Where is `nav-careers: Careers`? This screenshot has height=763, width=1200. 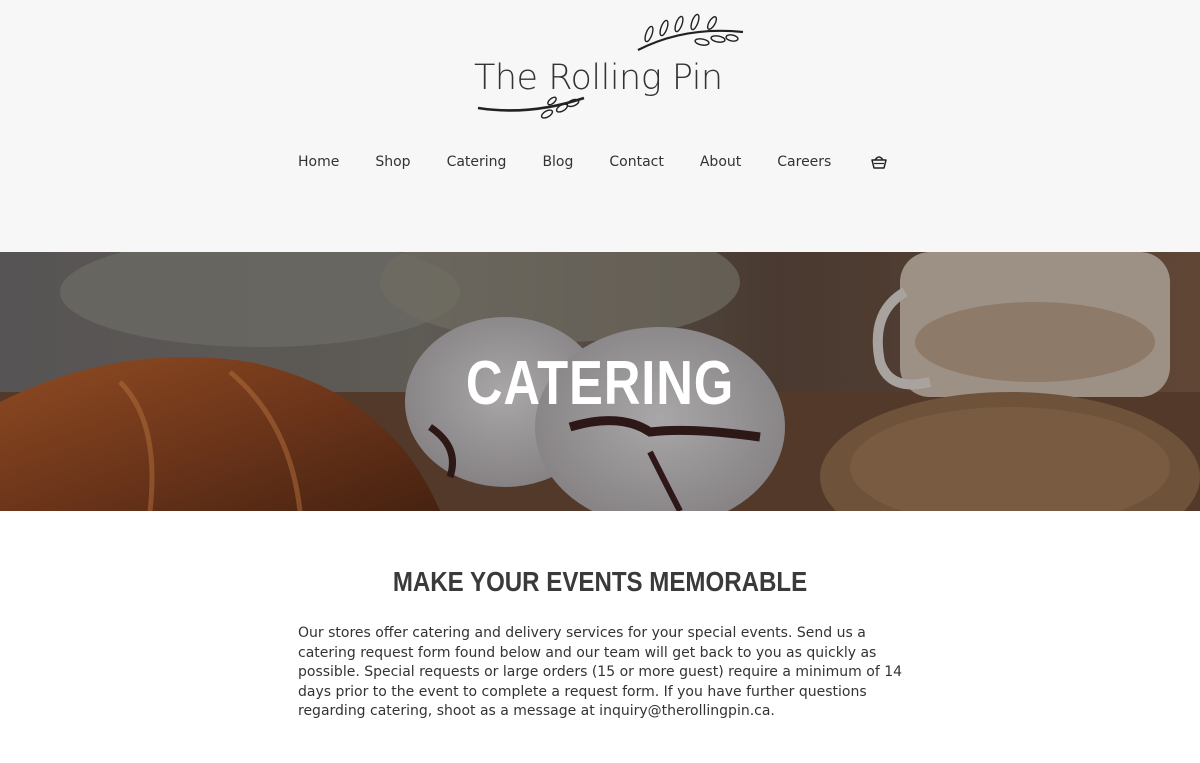
nav-careers: Careers is located at coordinates (804, 162).